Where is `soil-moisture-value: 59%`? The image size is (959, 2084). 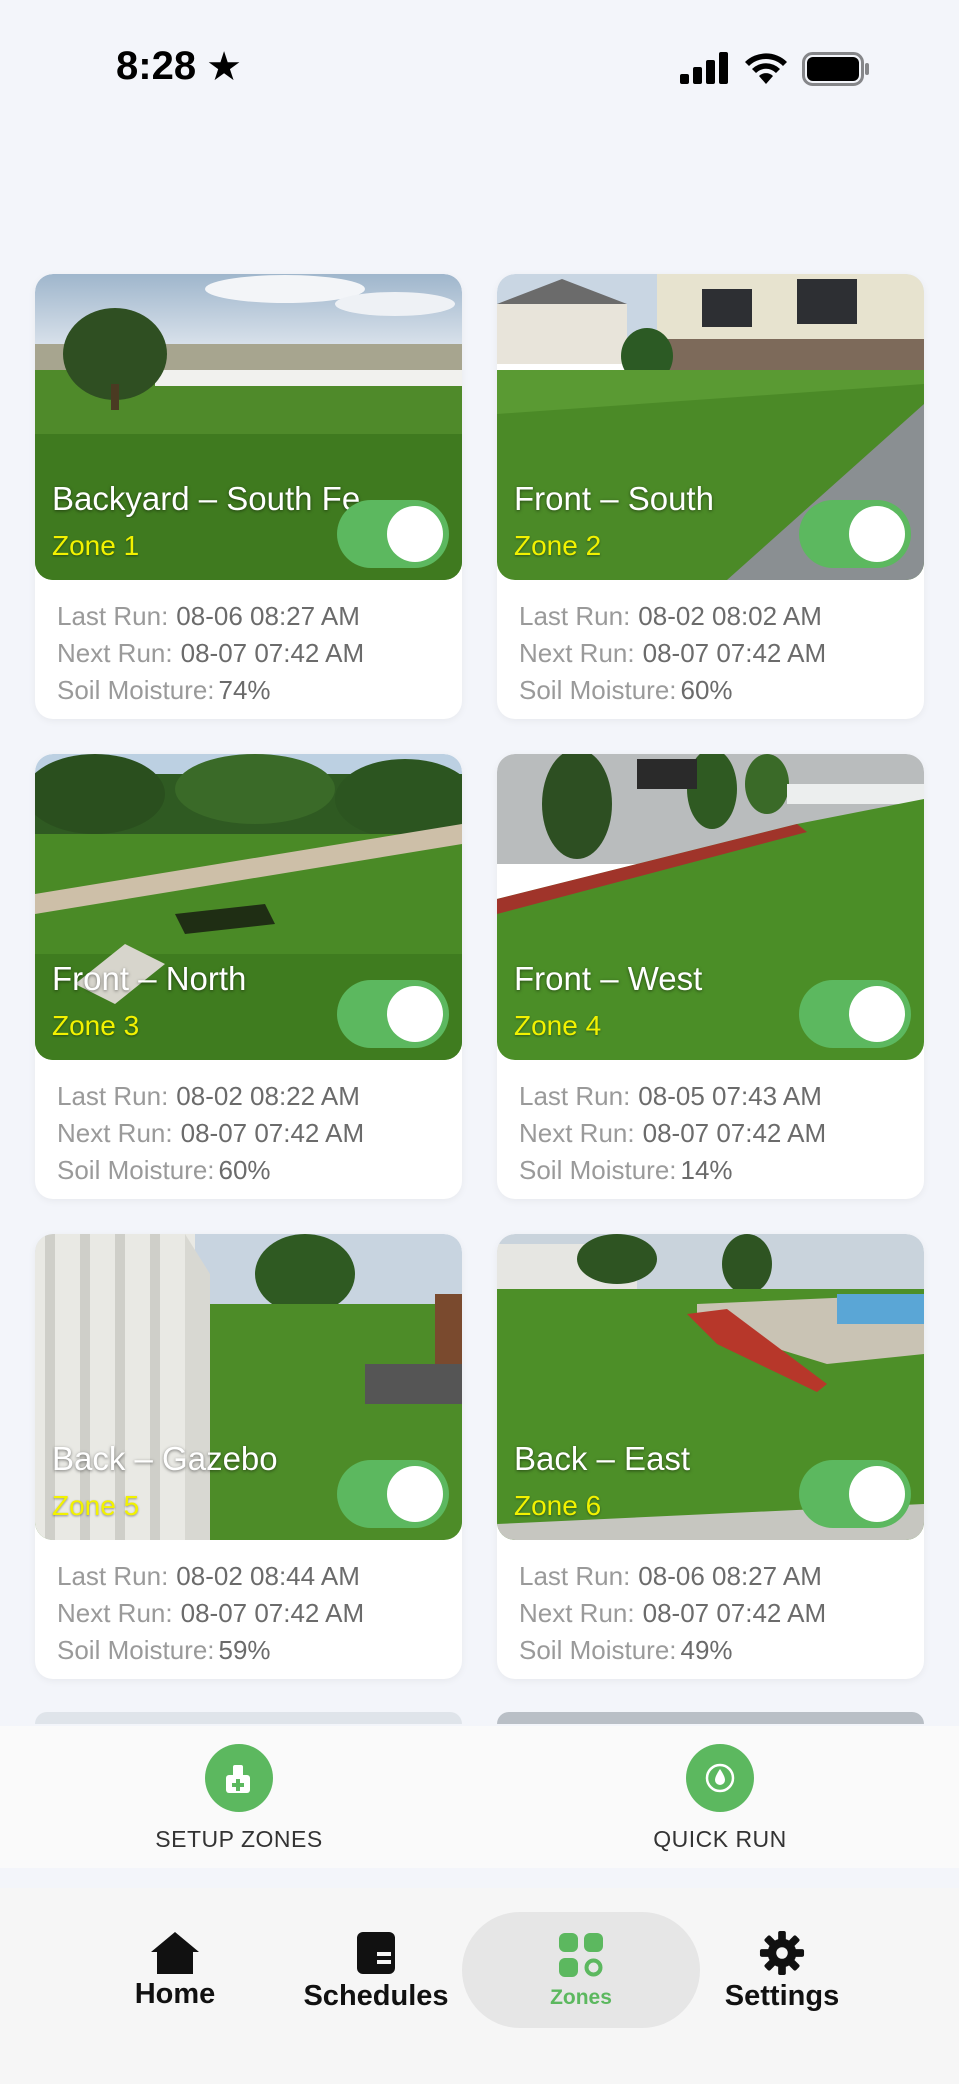
soil-moisture-value: 59% is located at coordinates (244, 1650).